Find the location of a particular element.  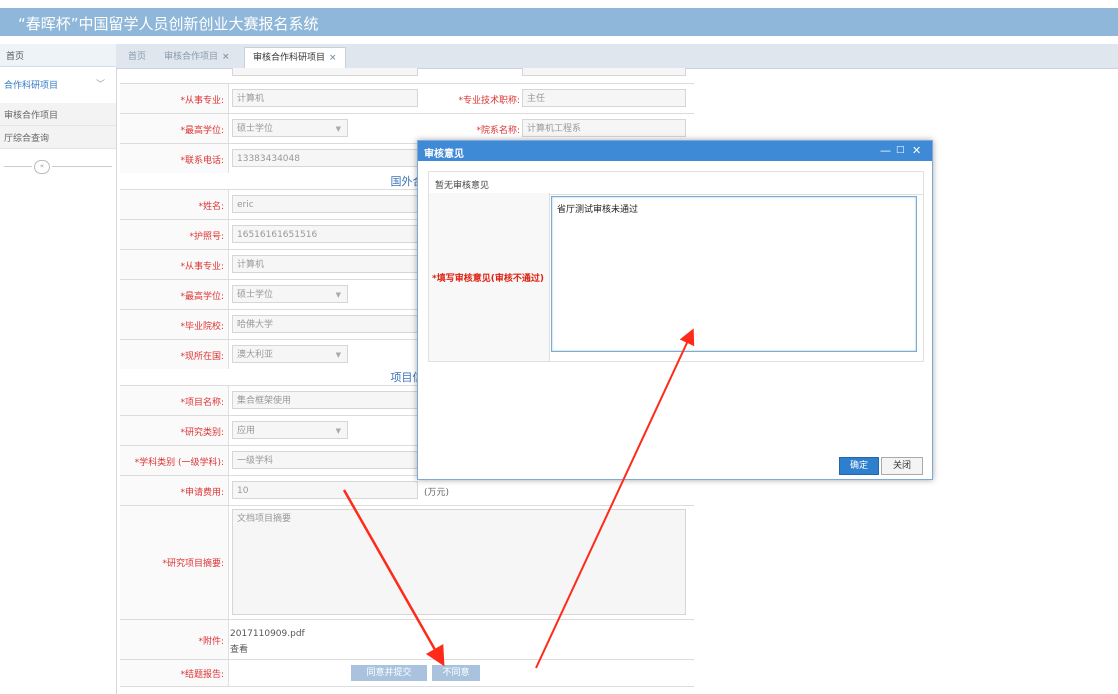

arrow-to-textarea is located at coordinates (615, 498).